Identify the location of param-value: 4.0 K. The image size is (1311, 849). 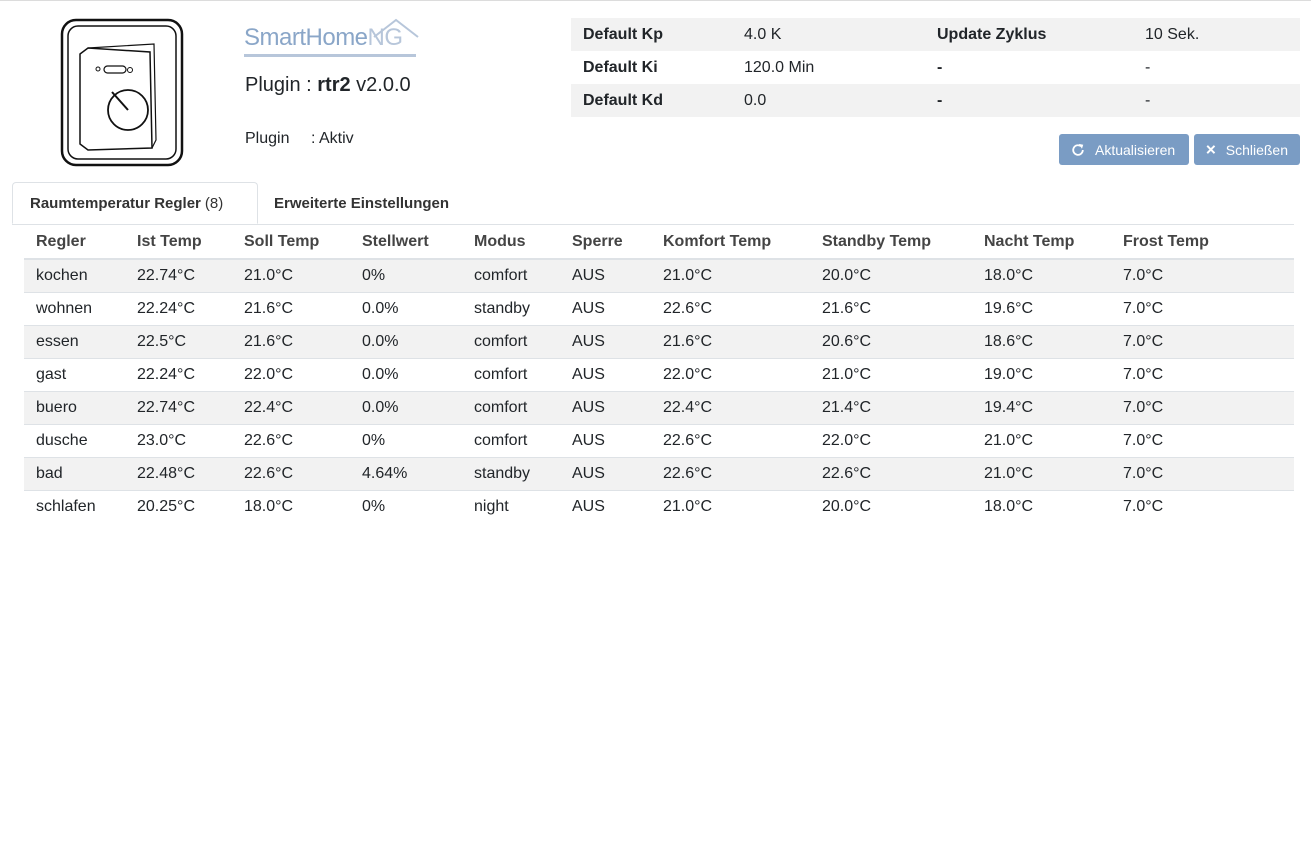
(828, 34).